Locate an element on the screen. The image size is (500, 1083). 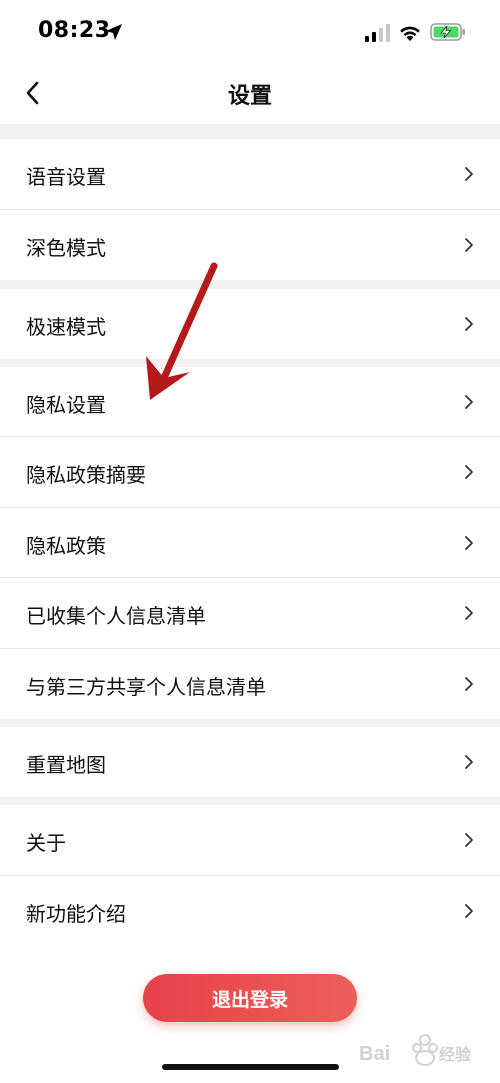
settings-item-collected-info: 已收集个人信息清单 is located at coordinates (250, 613).